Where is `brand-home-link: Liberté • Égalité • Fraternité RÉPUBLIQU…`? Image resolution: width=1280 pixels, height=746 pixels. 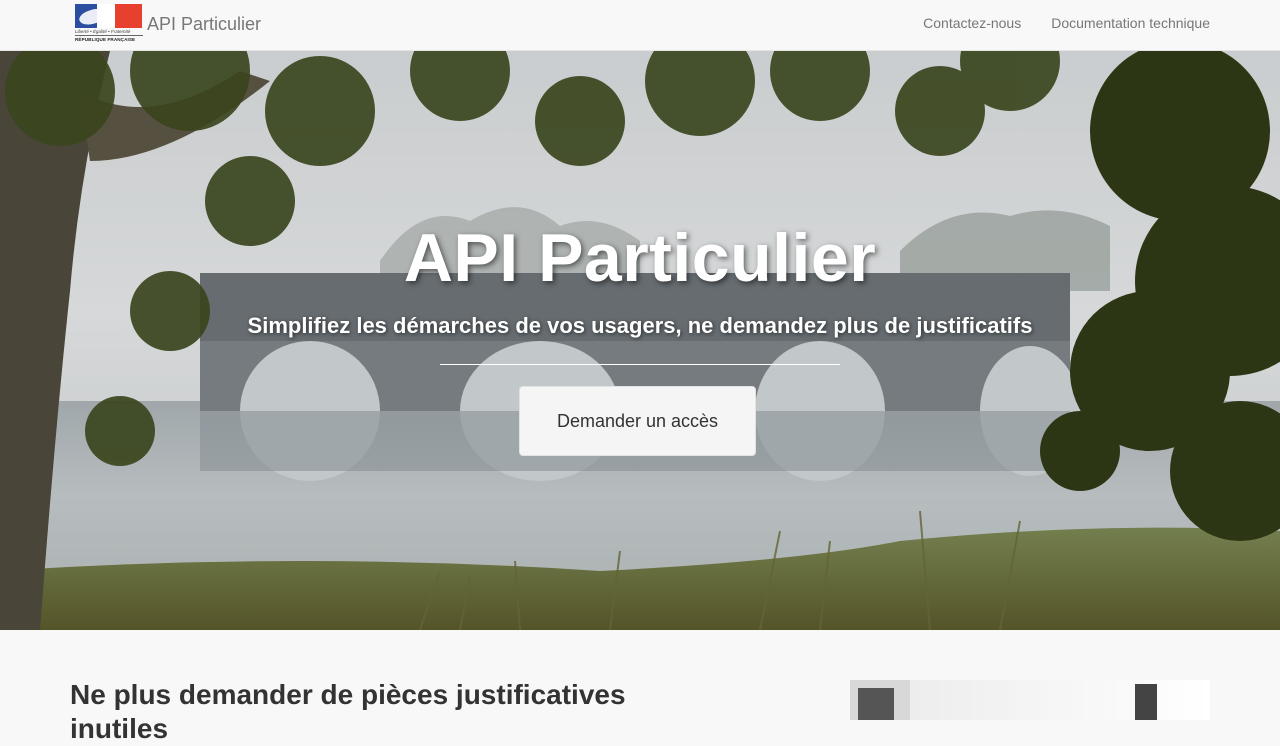 brand-home-link: Liberté • Égalité • Fraternité RÉPUBLIQU… is located at coordinates (168, 25).